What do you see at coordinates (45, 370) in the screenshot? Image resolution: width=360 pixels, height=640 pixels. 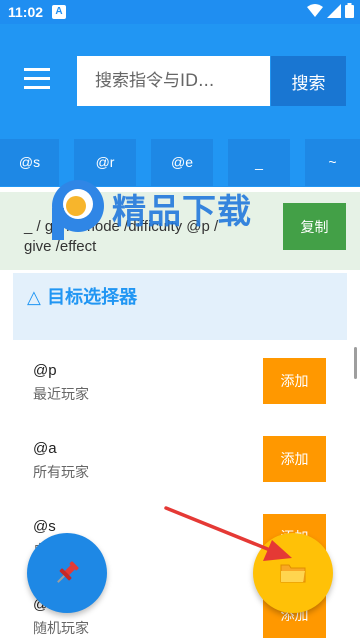 I see `selector-code: @p` at bounding box center [45, 370].